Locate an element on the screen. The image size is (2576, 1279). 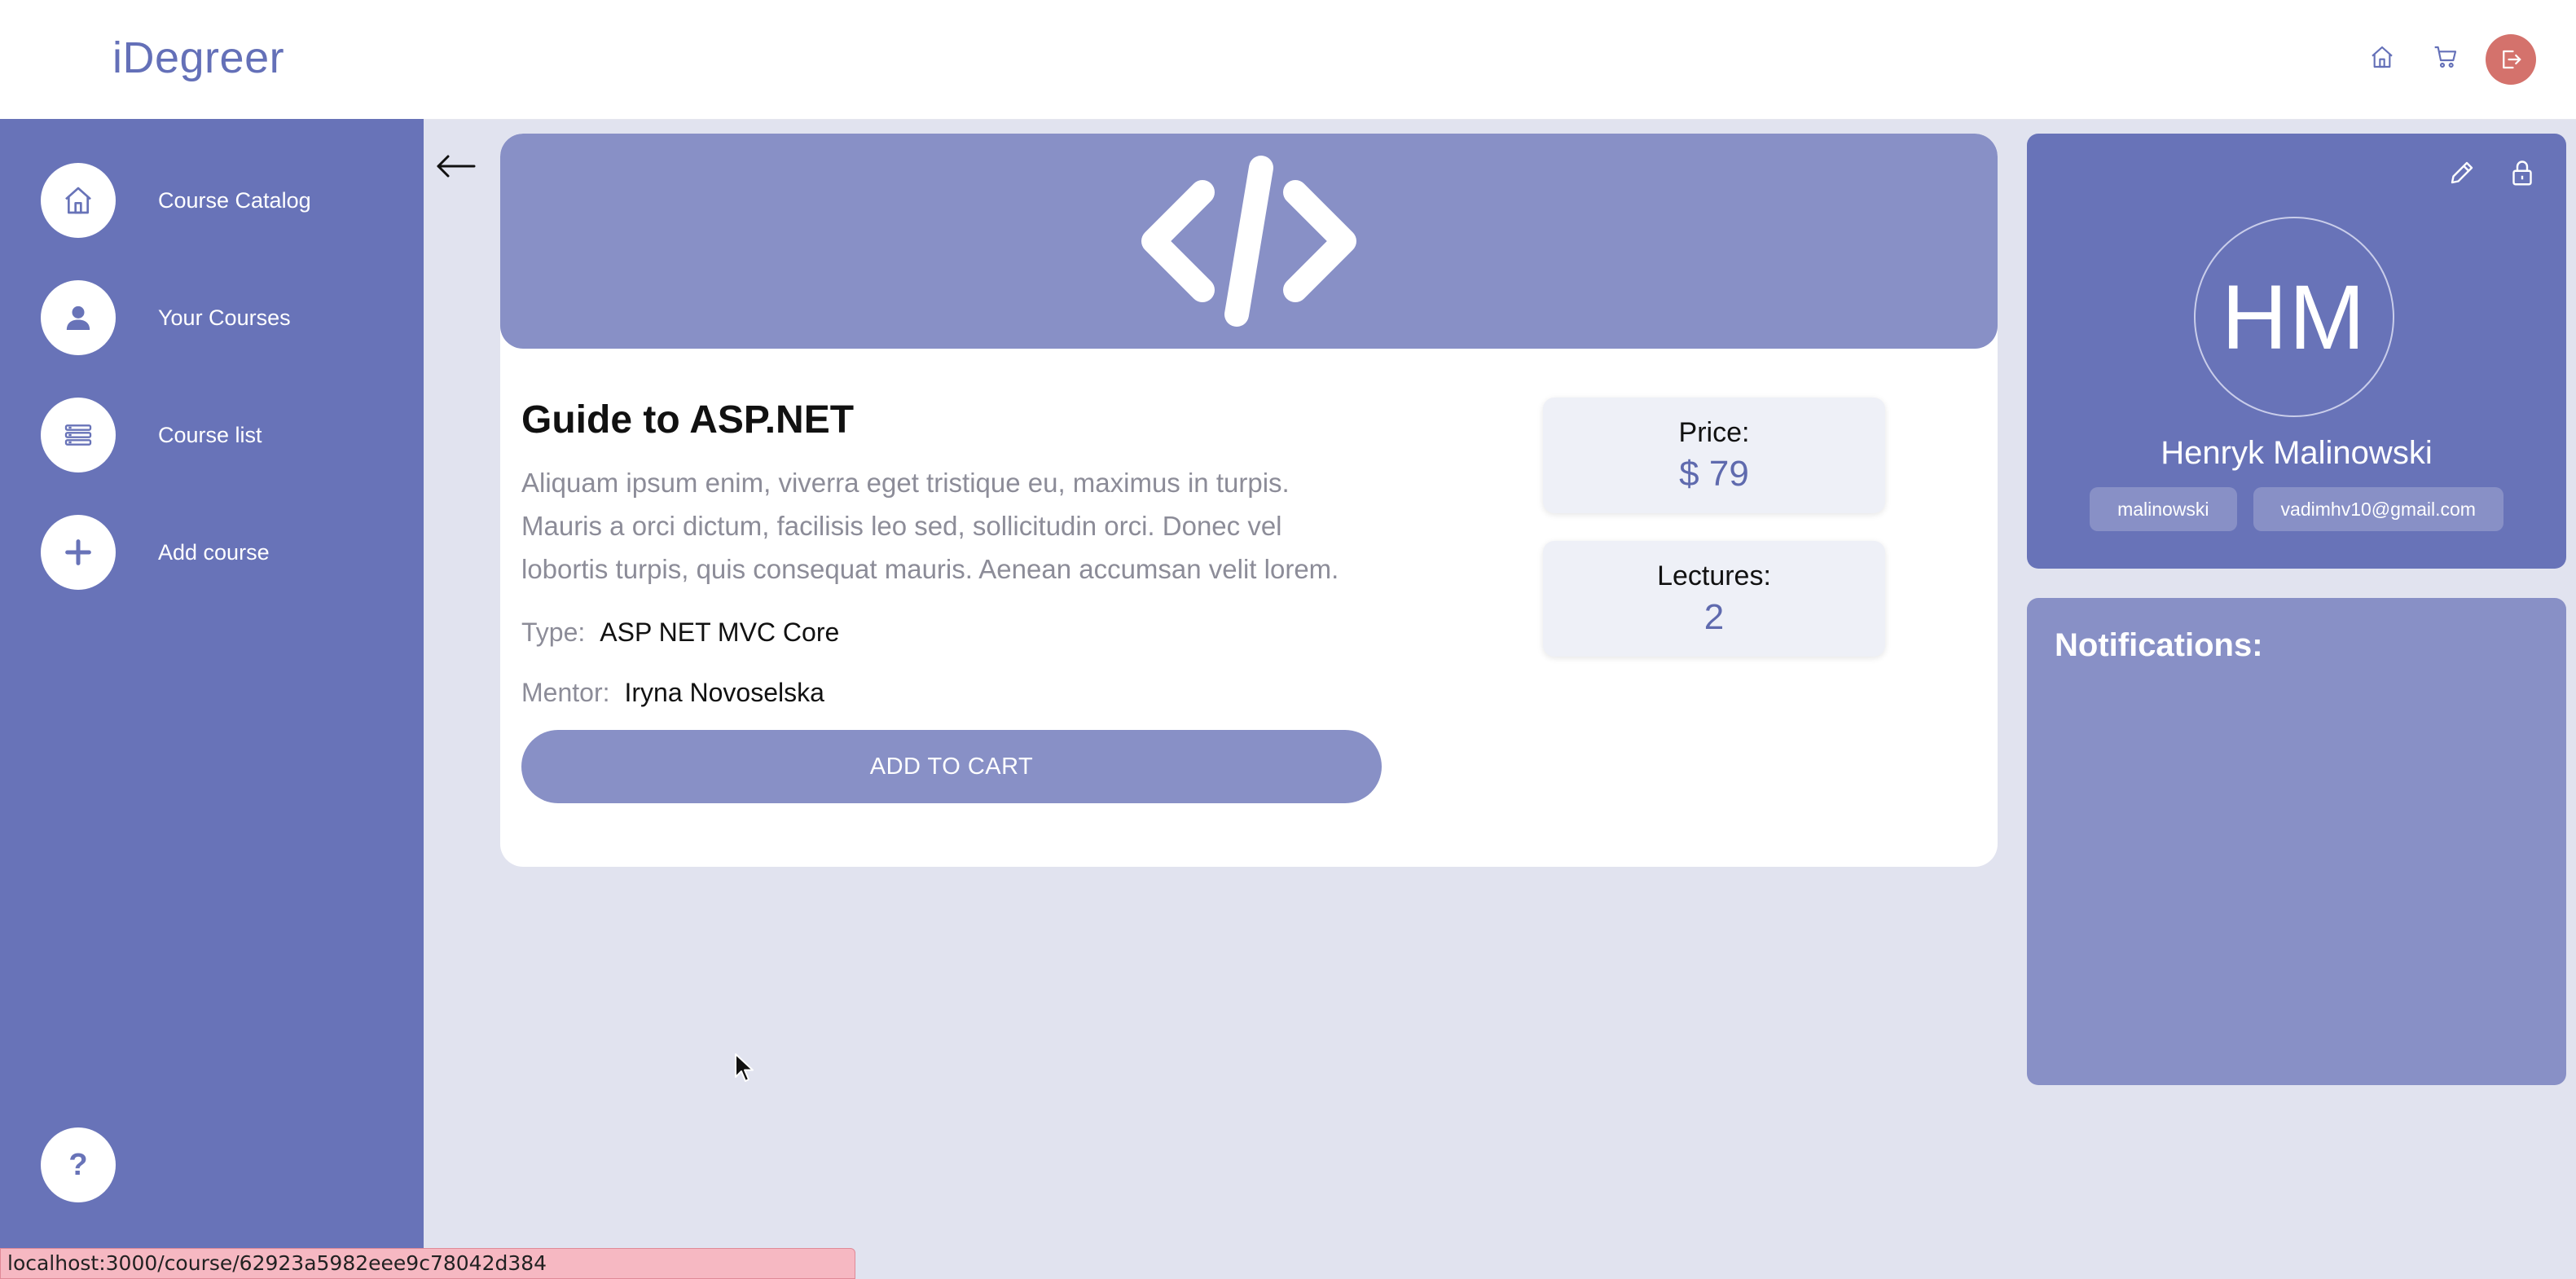
sidebar-item-label: Your Courses is located at coordinates (224, 317).